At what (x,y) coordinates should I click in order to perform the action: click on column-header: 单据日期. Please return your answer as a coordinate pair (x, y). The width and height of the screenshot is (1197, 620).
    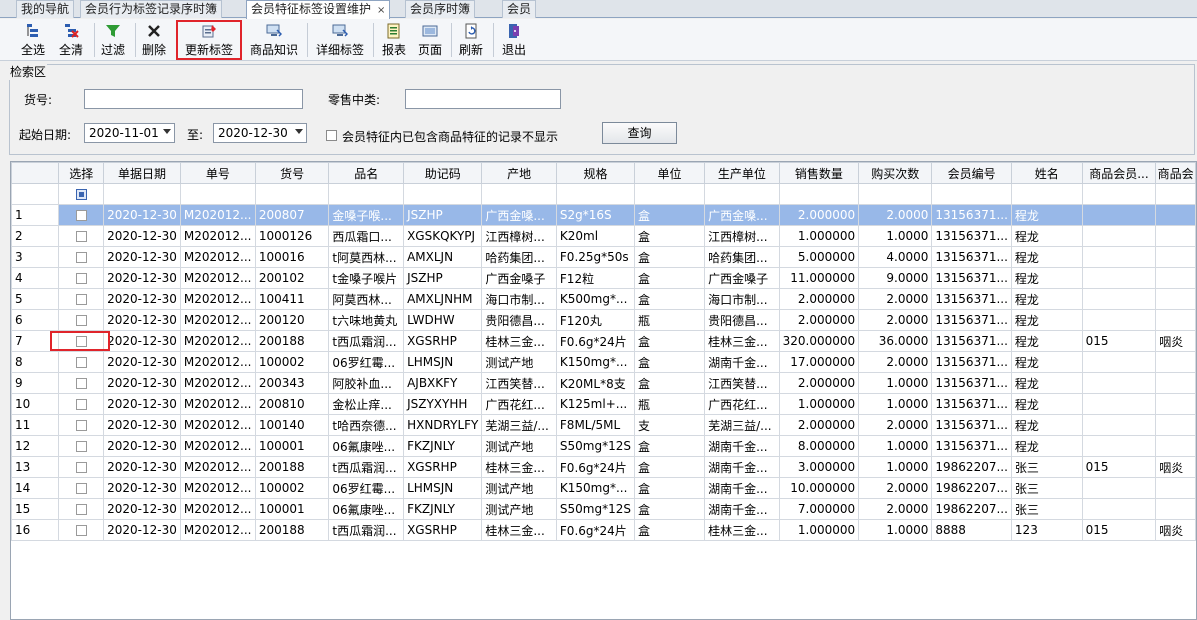
    Looking at the image, I should click on (142, 173).